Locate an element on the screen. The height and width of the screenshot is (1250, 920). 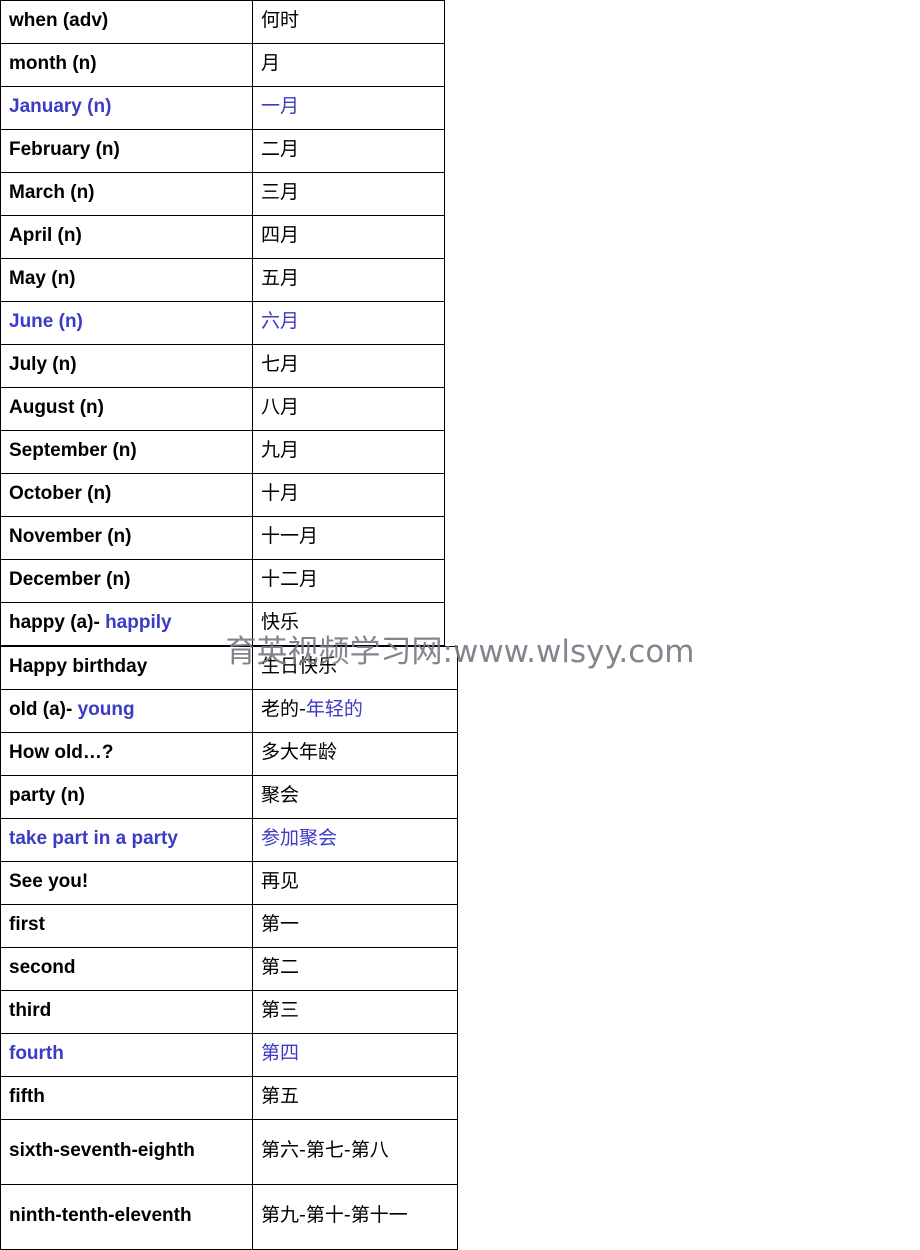
vocab-english-cell: February (n) is located at coordinates (126, 151).